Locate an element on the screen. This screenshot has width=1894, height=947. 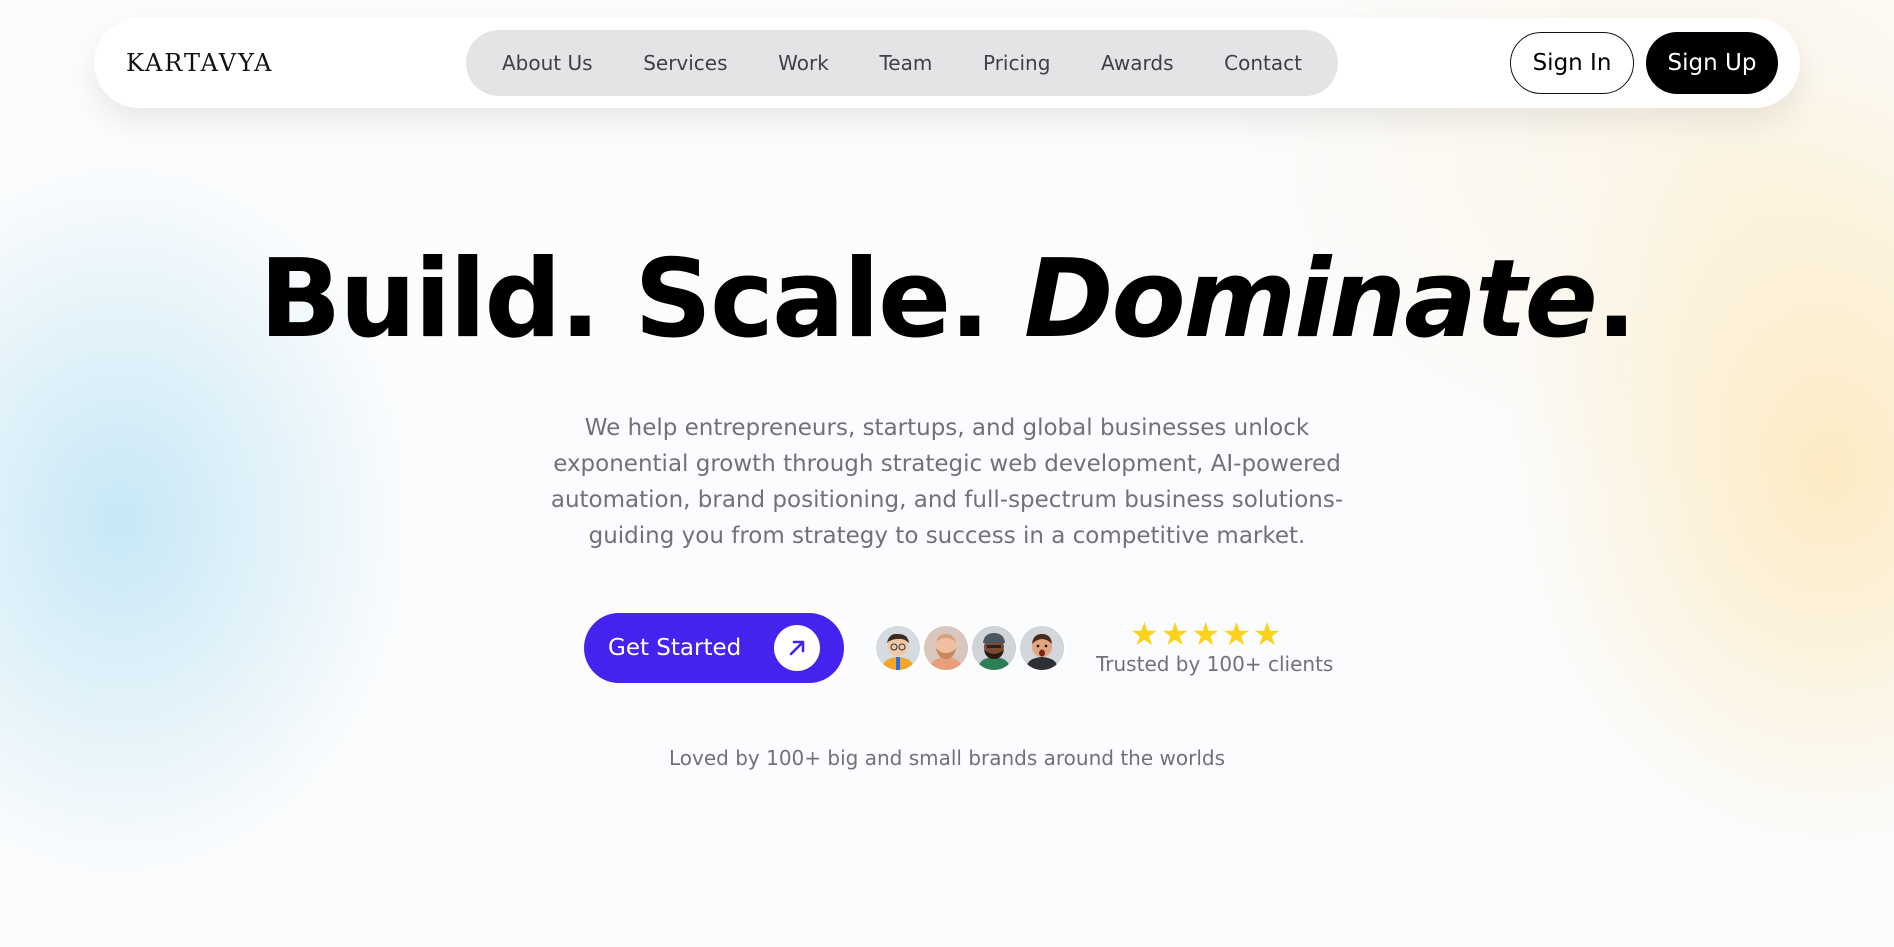
avatar-man-shocked is located at coordinates (1042, 648).